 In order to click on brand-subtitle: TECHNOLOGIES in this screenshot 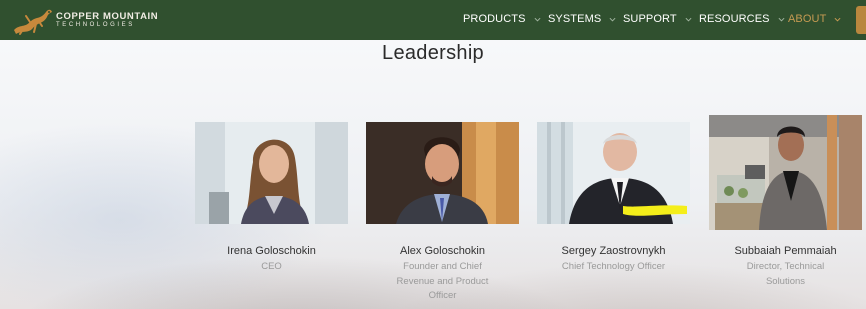, I will do `click(95, 25)`.